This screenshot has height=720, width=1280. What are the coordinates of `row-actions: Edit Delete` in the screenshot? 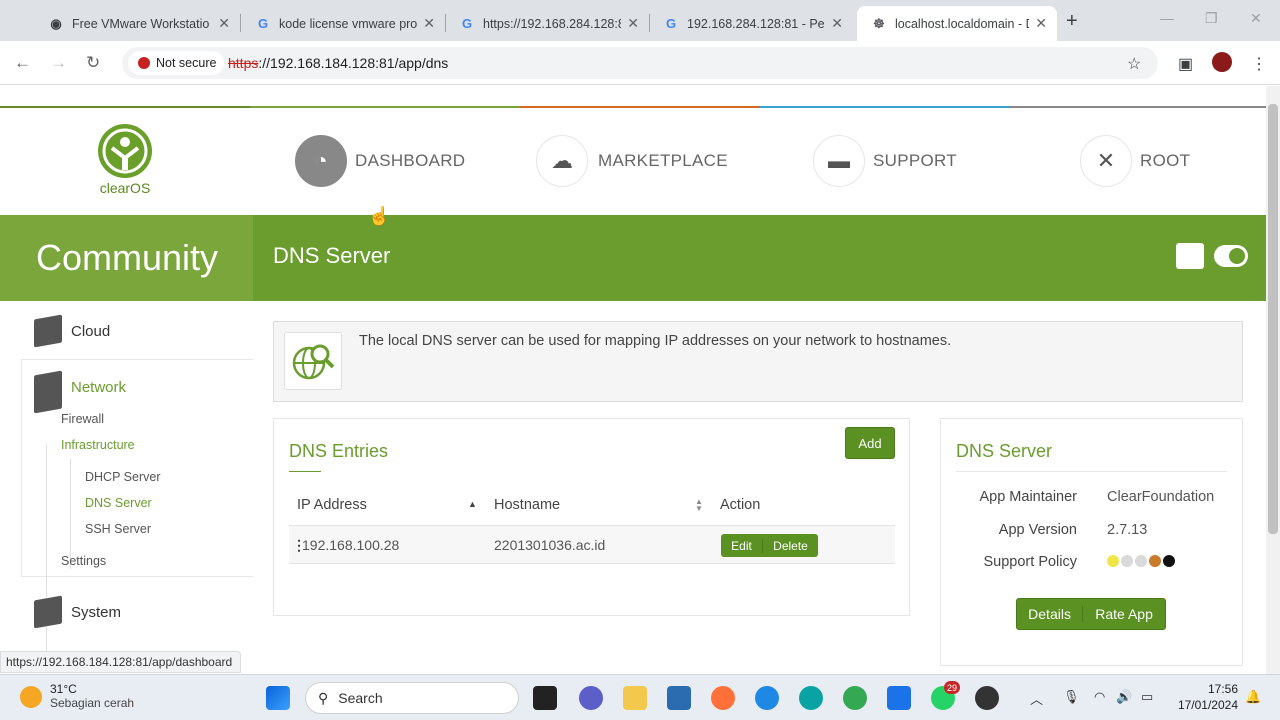 It's located at (769, 545).